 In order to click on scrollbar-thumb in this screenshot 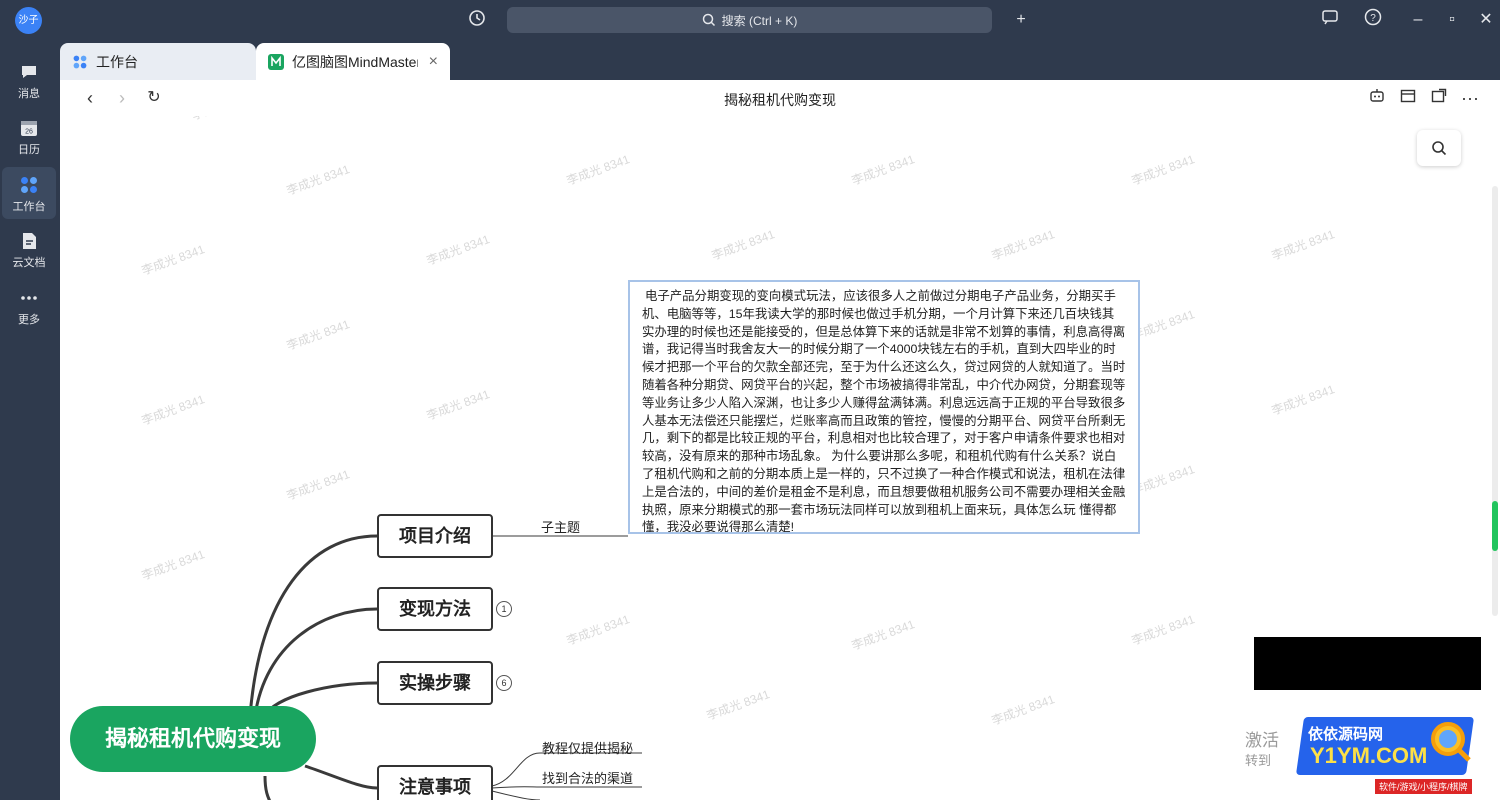, I will do `click(1495, 526)`.